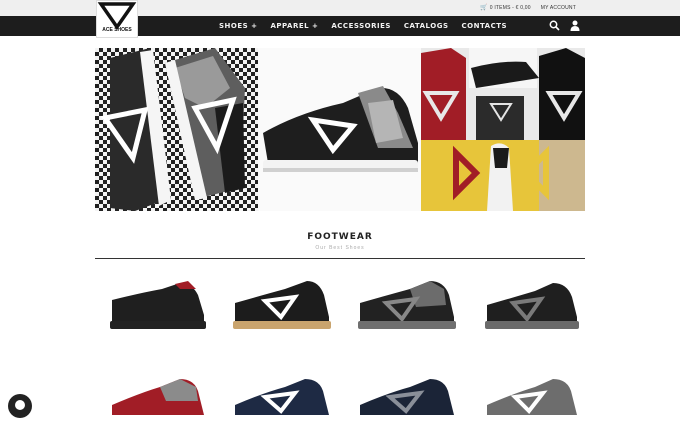 This screenshot has height=445, width=680. I want to click on badge-hole, so click(20, 405).